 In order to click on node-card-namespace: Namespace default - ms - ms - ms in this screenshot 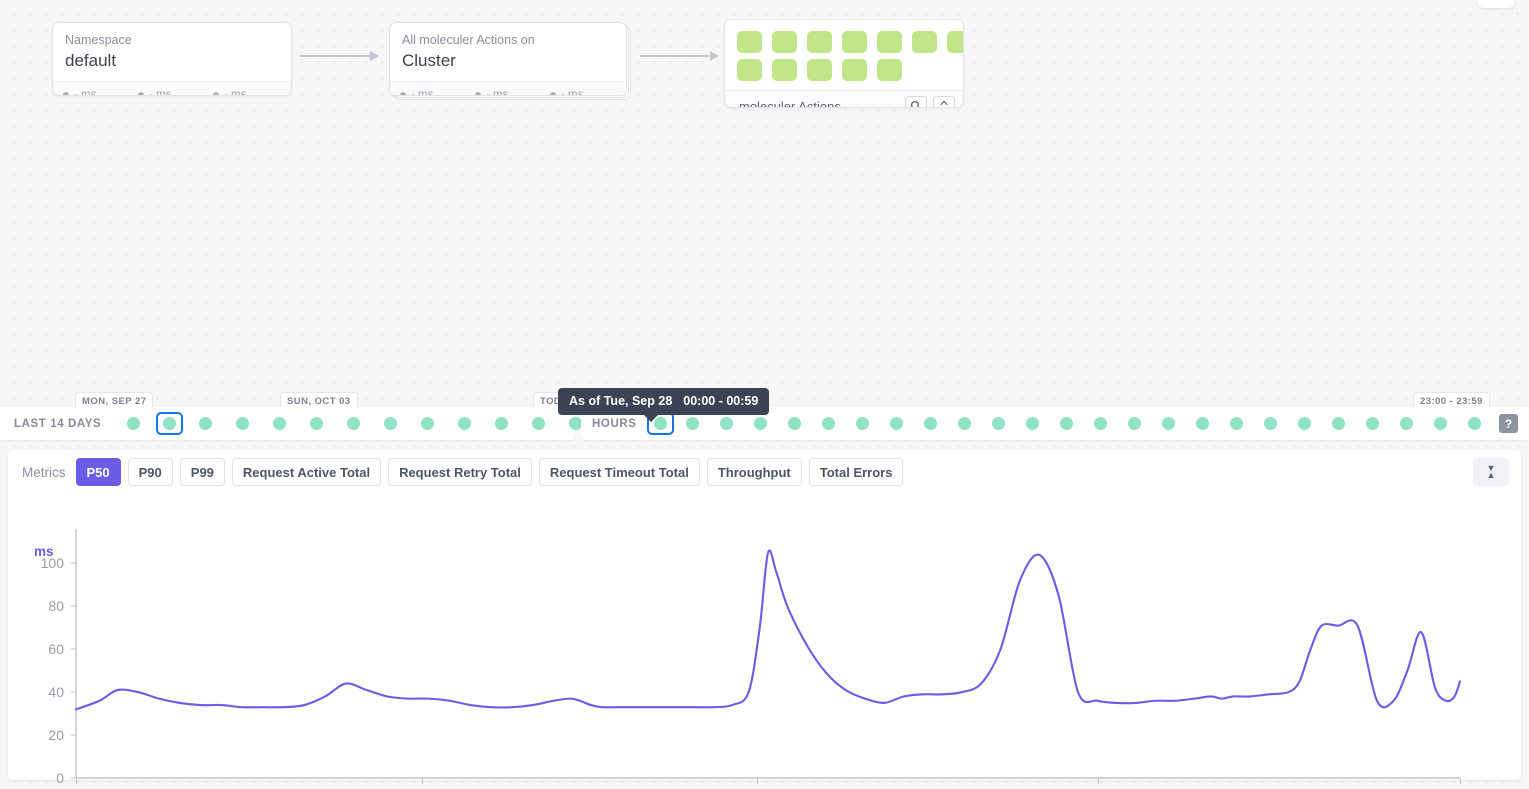, I will do `click(172, 59)`.